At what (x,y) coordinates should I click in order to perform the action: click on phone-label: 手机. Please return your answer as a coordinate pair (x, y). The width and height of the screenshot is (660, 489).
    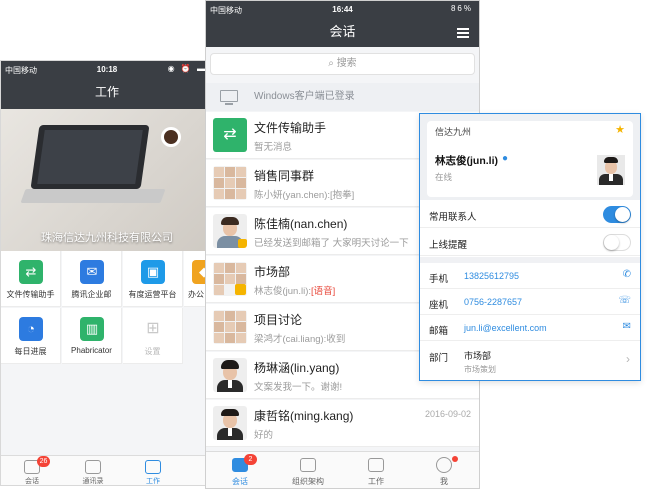
    Looking at the image, I should click on (439, 279).